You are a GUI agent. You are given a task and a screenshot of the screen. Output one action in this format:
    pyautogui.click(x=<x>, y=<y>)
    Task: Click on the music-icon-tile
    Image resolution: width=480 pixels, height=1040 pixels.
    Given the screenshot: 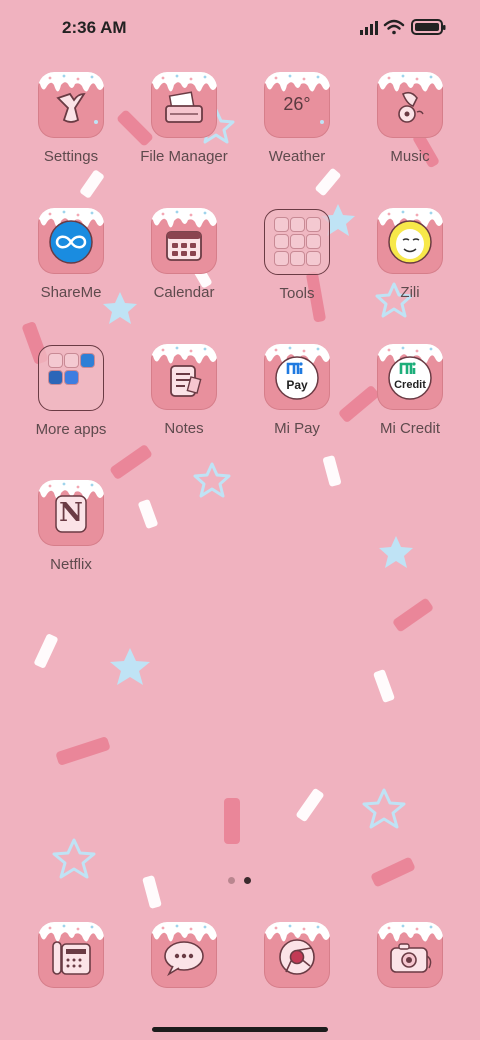 What is the action you would take?
    pyautogui.click(x=410, y=105)
    